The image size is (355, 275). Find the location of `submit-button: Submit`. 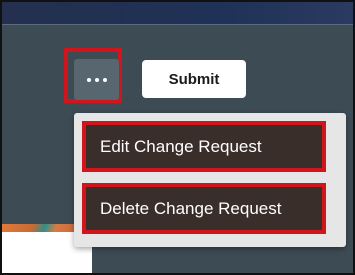

submit-button: Submit is located at coordinates (194, 79).